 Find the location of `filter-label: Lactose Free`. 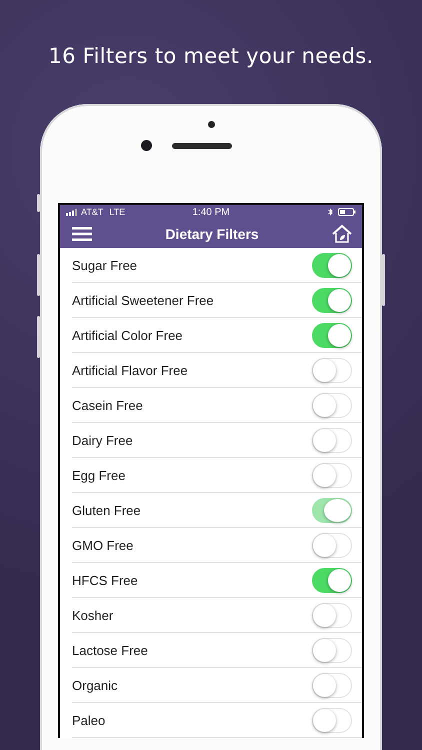

filter-label: Lactose Free is located at coordinates (110, 650).